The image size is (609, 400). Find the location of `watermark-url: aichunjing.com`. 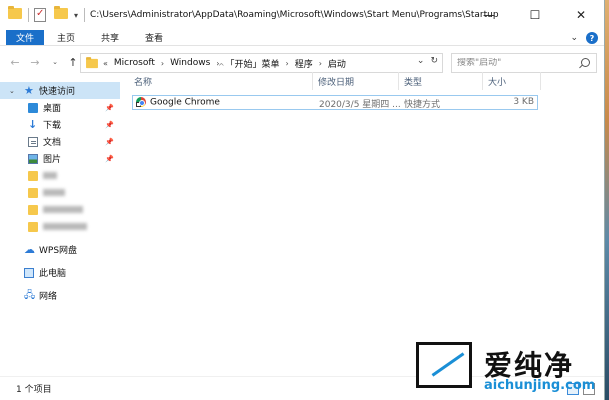

watermark-url: aichunjing.com is located at coordinates (540, 385).